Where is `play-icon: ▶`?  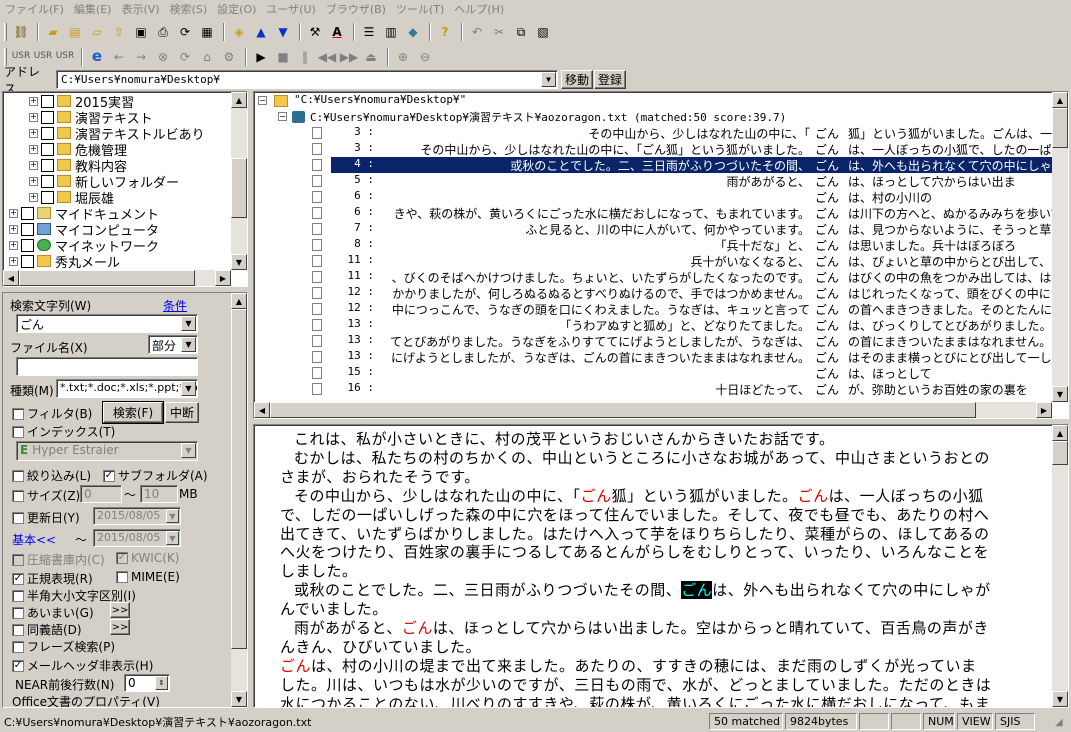
play-icon: ▶ is located at coordinates (261, 57).